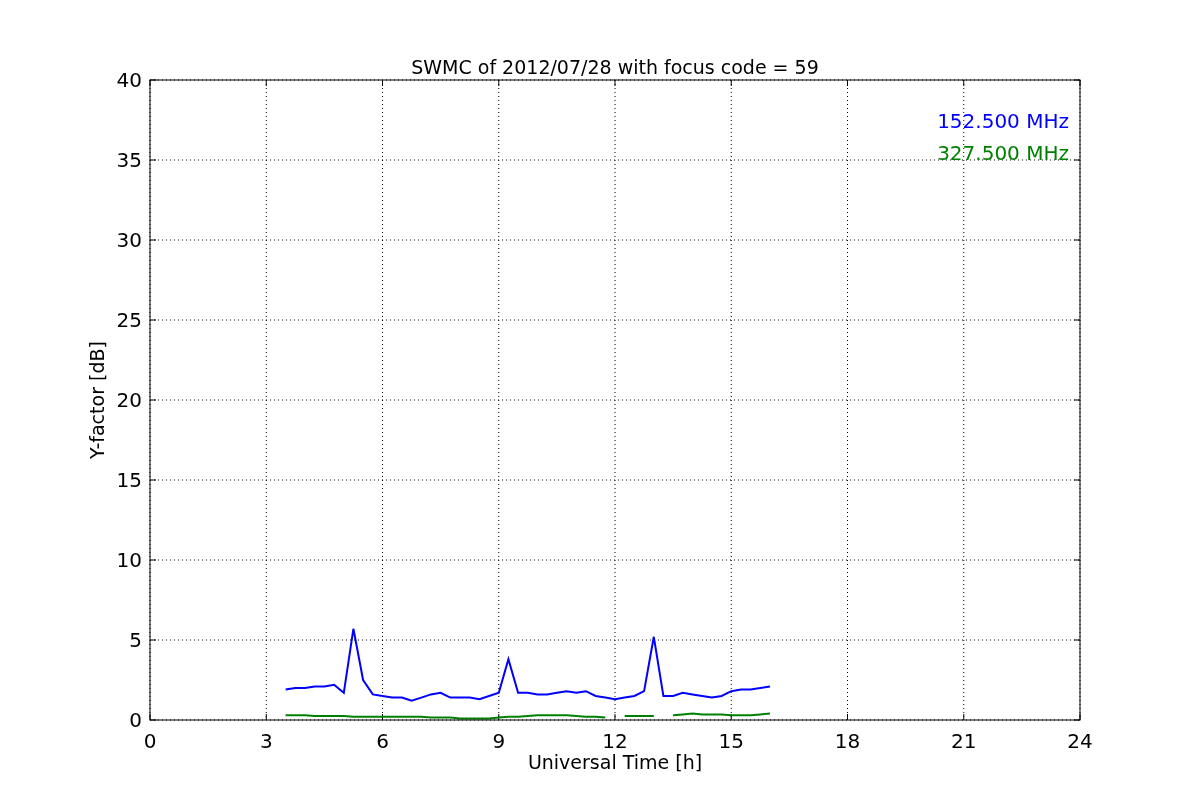 This screenshot has height=800, width=1200. Describe the element at coordinates (129, 240) in the screenshot. I see `tick-label: 30` at that location.